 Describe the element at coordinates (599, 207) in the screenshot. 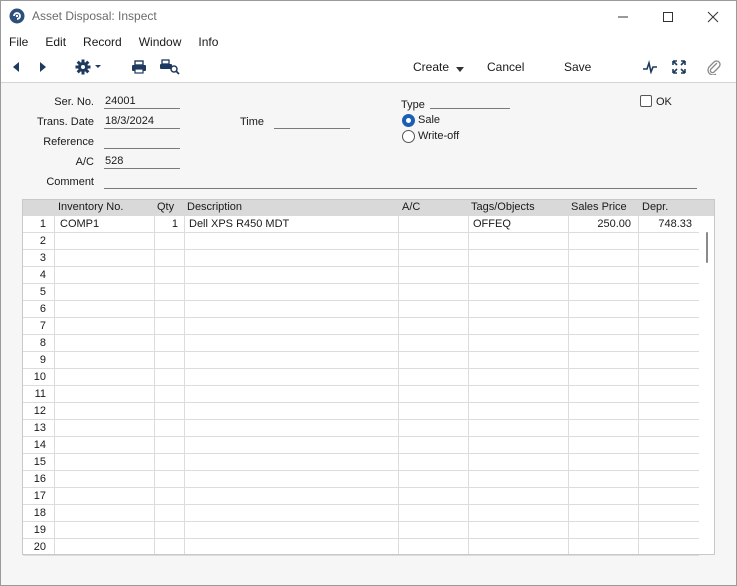

I see `col-sales-price: Sales Price` at that location.